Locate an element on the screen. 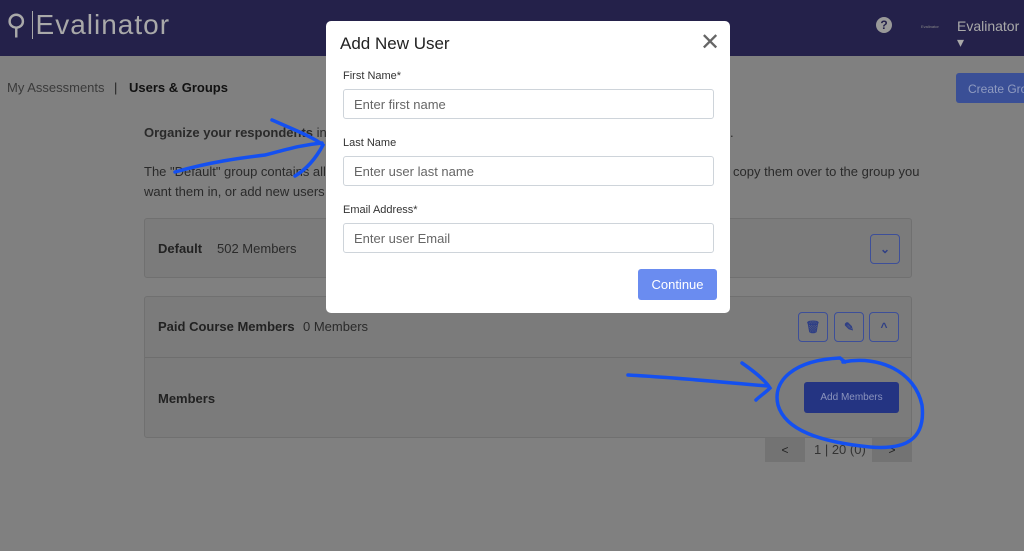 Image resolution: width=1024 pixels, height=551 pixels. modal-title: Add New User is located at coordinates (395, 43).